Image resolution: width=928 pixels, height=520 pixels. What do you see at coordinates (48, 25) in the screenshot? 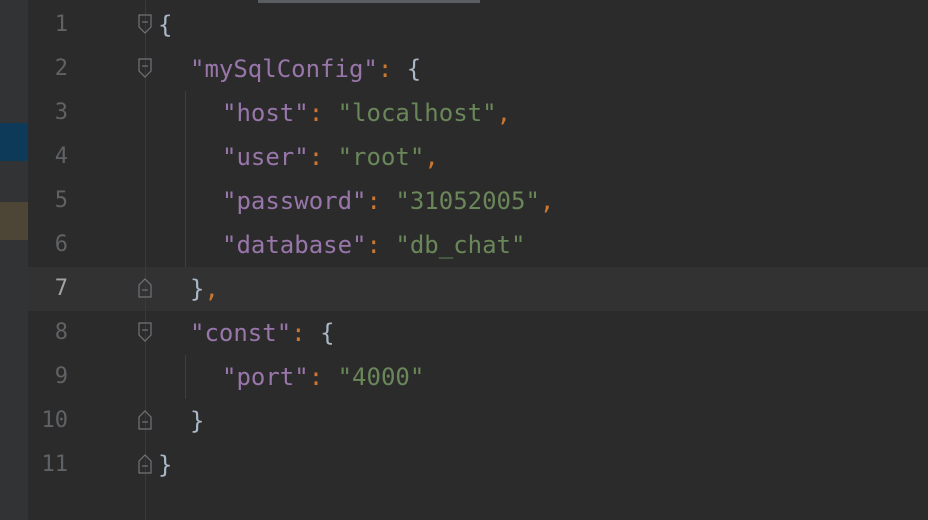
I see `line-number: 1` at bounding box center [48, 25].